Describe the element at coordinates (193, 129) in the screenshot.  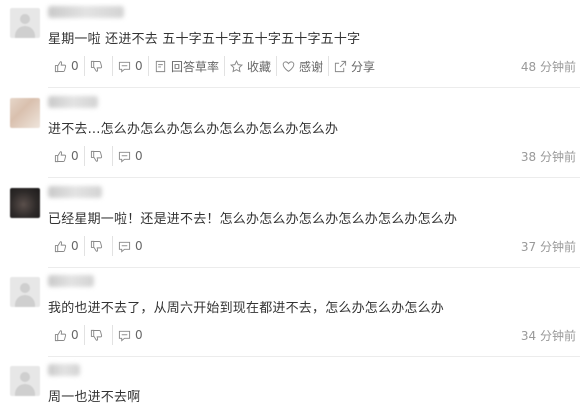
I see `comment-text: 进不去...怎么办怎么办怎么办怎么办怎么办怎么办` at that location.